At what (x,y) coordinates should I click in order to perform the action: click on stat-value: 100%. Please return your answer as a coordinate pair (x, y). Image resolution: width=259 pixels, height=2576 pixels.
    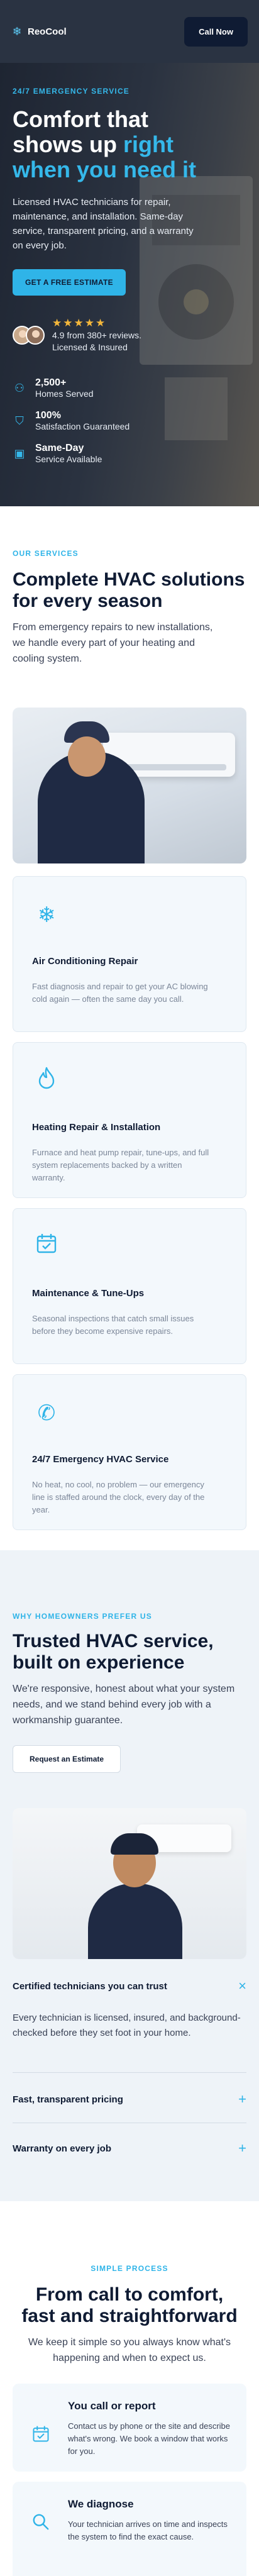
    Looking at the image, I should click on (48, 415).